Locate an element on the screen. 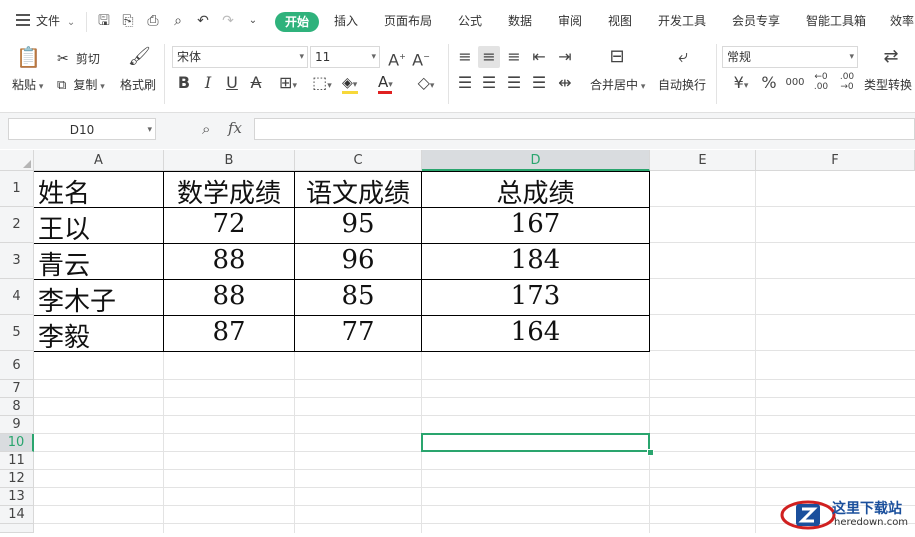  cell-b5: 87 is located at coordinates (229, 332).